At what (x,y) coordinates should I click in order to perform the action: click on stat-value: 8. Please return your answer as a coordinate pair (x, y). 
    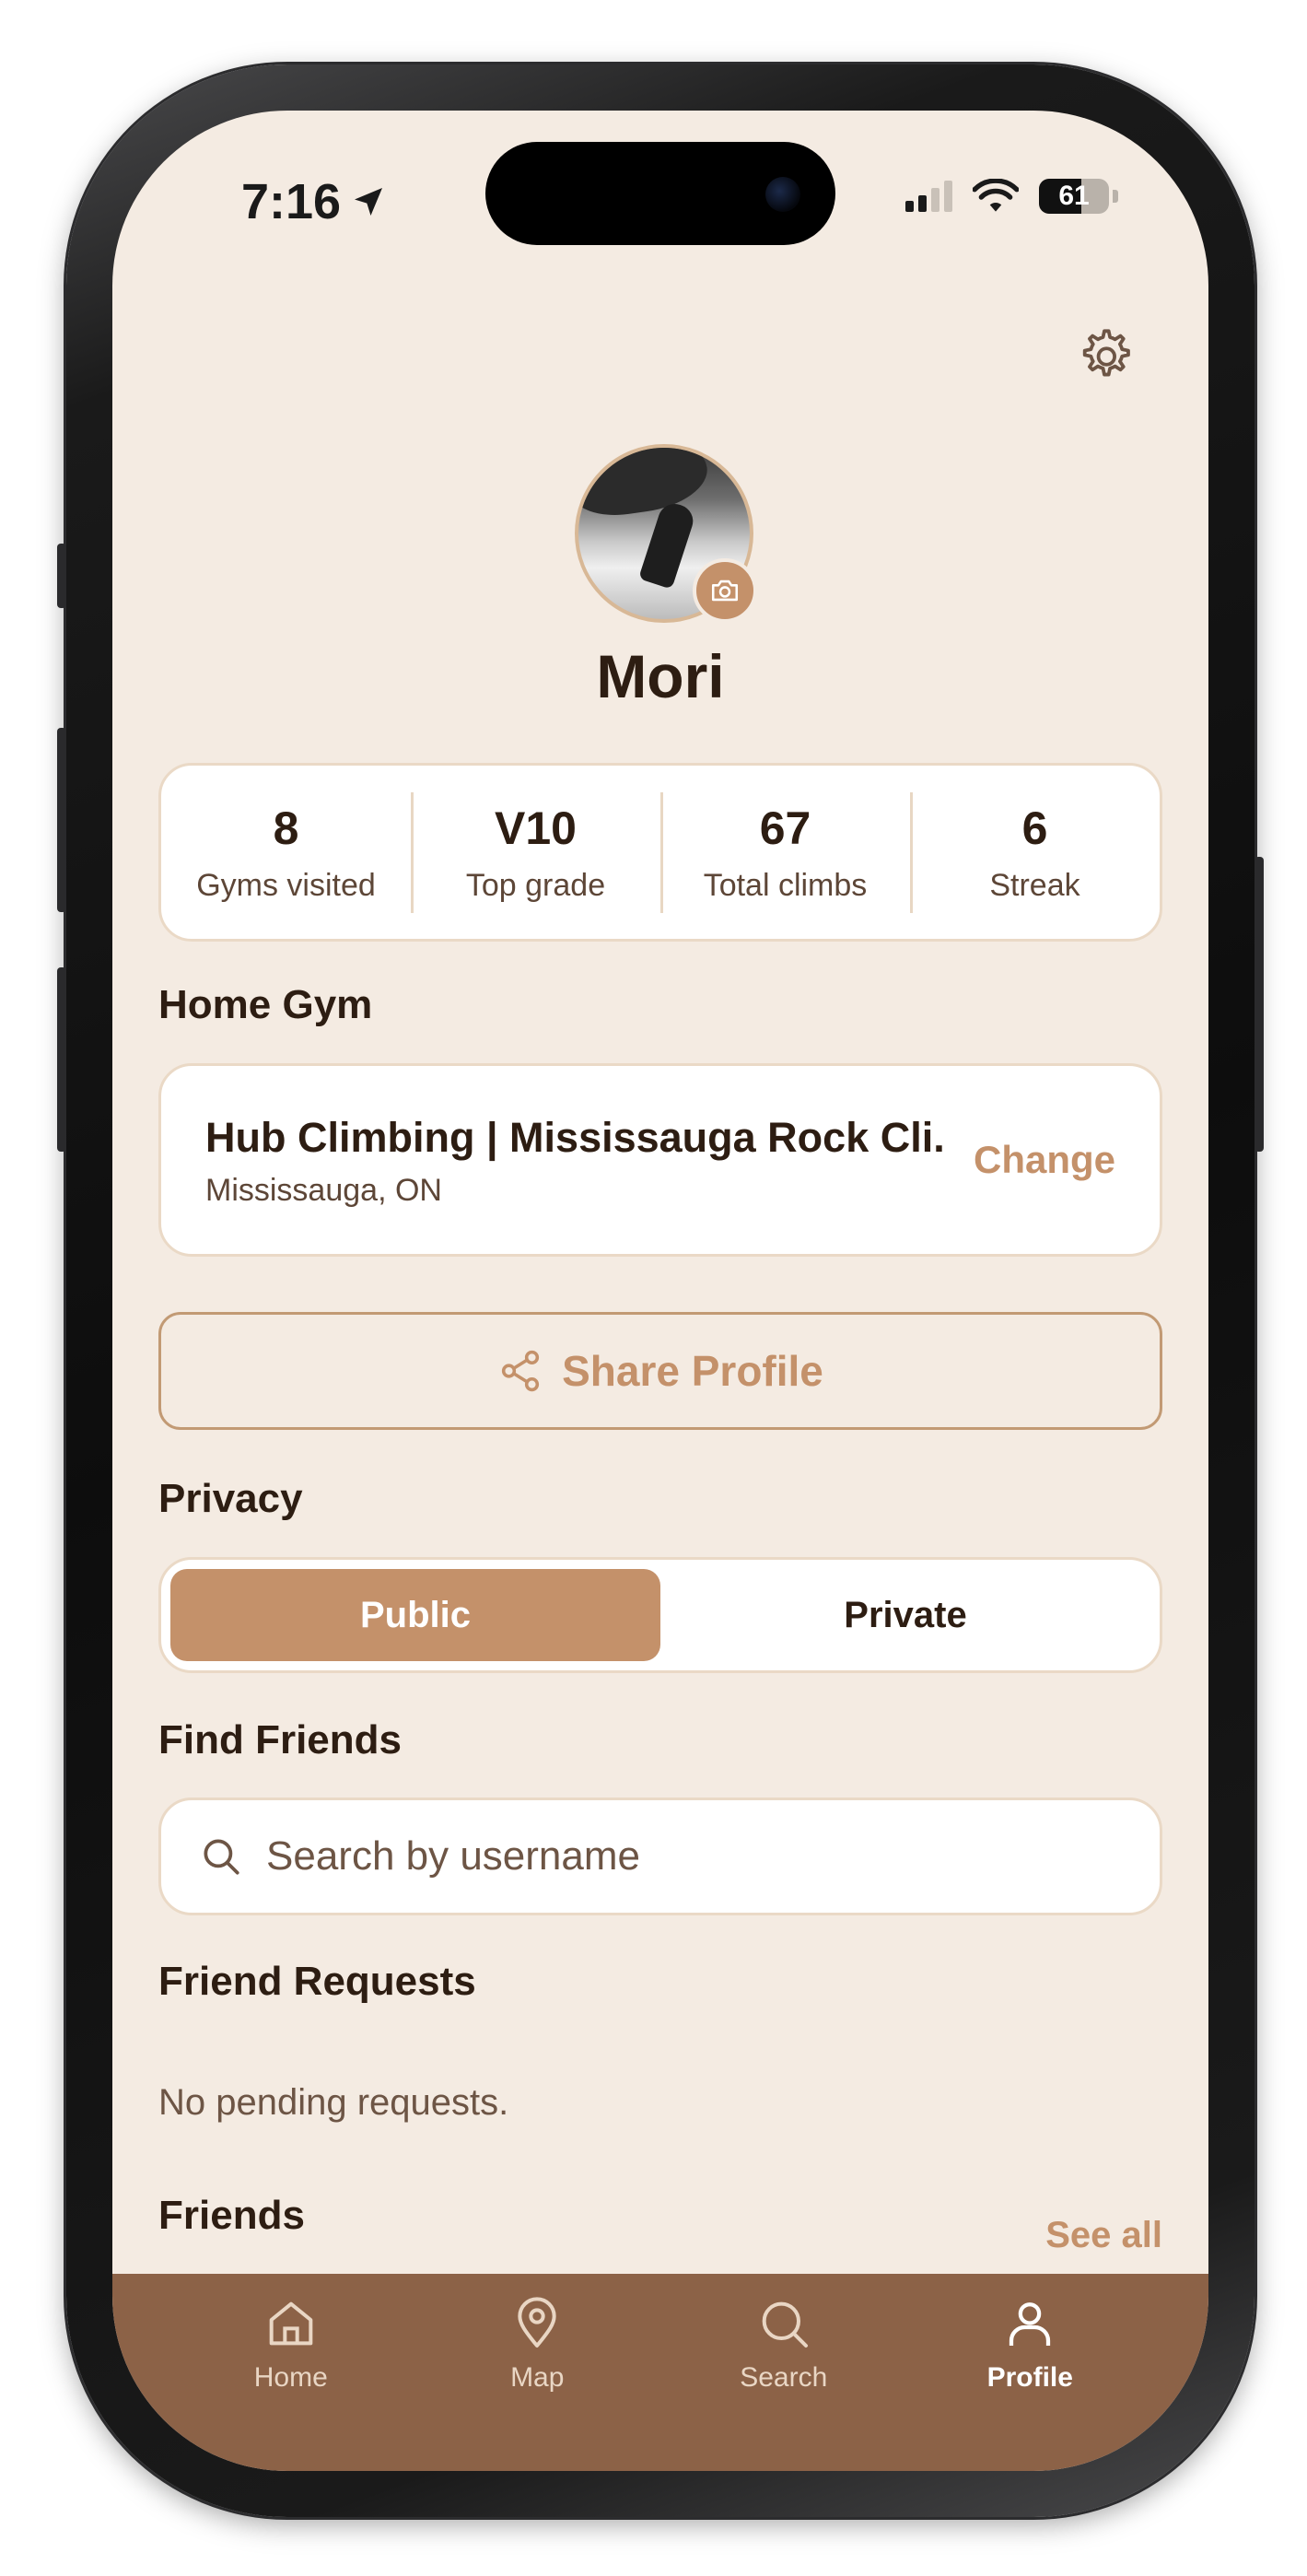
    Looking at the image, I should click on (286, 828).